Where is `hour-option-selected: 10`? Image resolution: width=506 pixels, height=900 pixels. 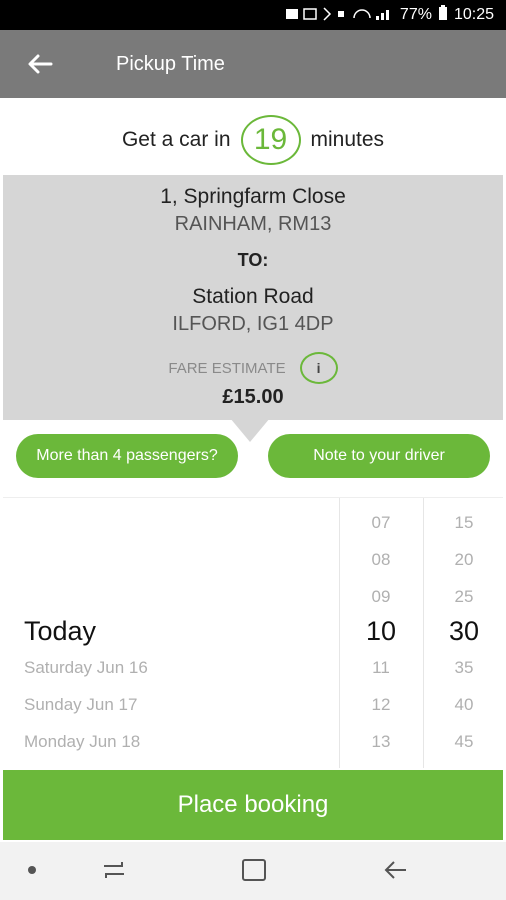 hour-option-selected: 10 is located at coordinates (381, 631).